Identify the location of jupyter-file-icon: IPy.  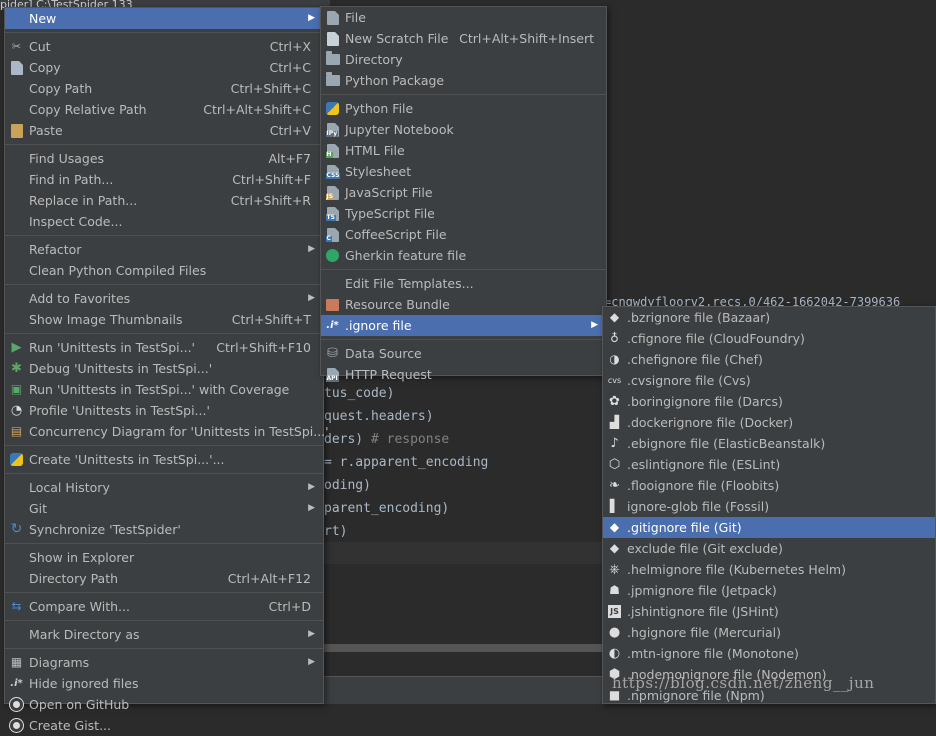
(332, 129).